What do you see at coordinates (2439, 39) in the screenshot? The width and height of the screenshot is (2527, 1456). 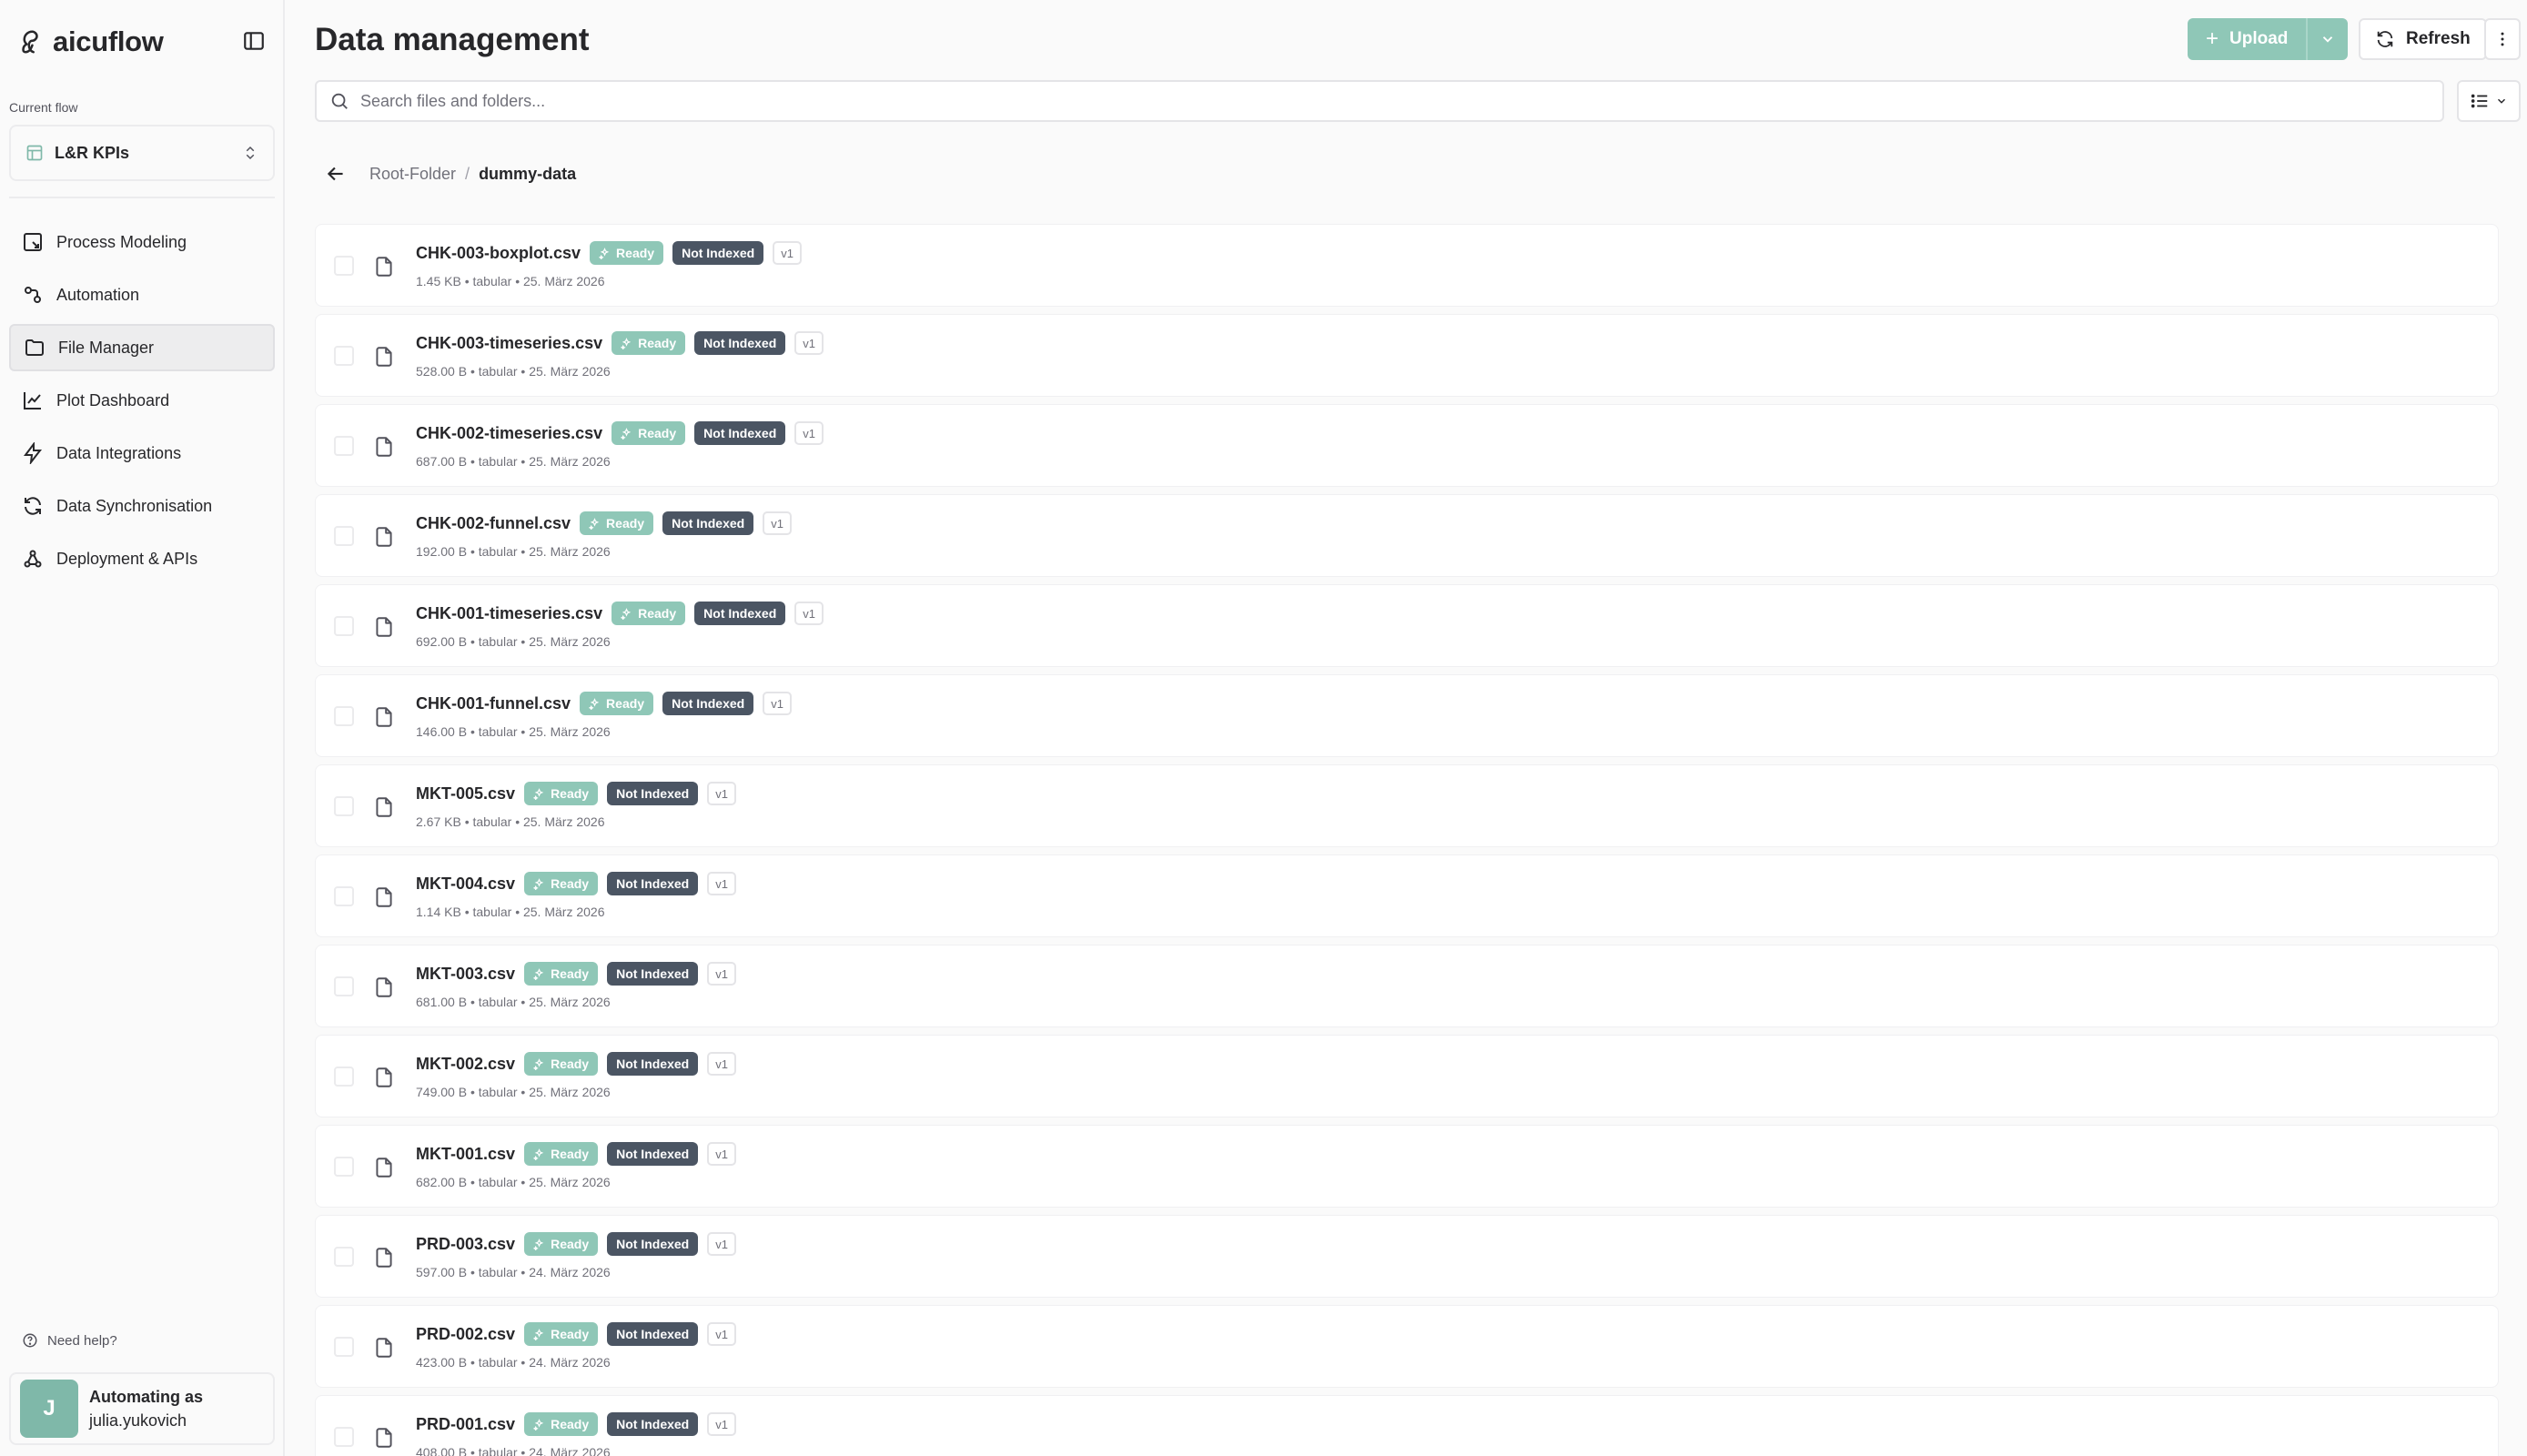 I see `refresh-label: Refresh` at bounding box center [2439, 39].